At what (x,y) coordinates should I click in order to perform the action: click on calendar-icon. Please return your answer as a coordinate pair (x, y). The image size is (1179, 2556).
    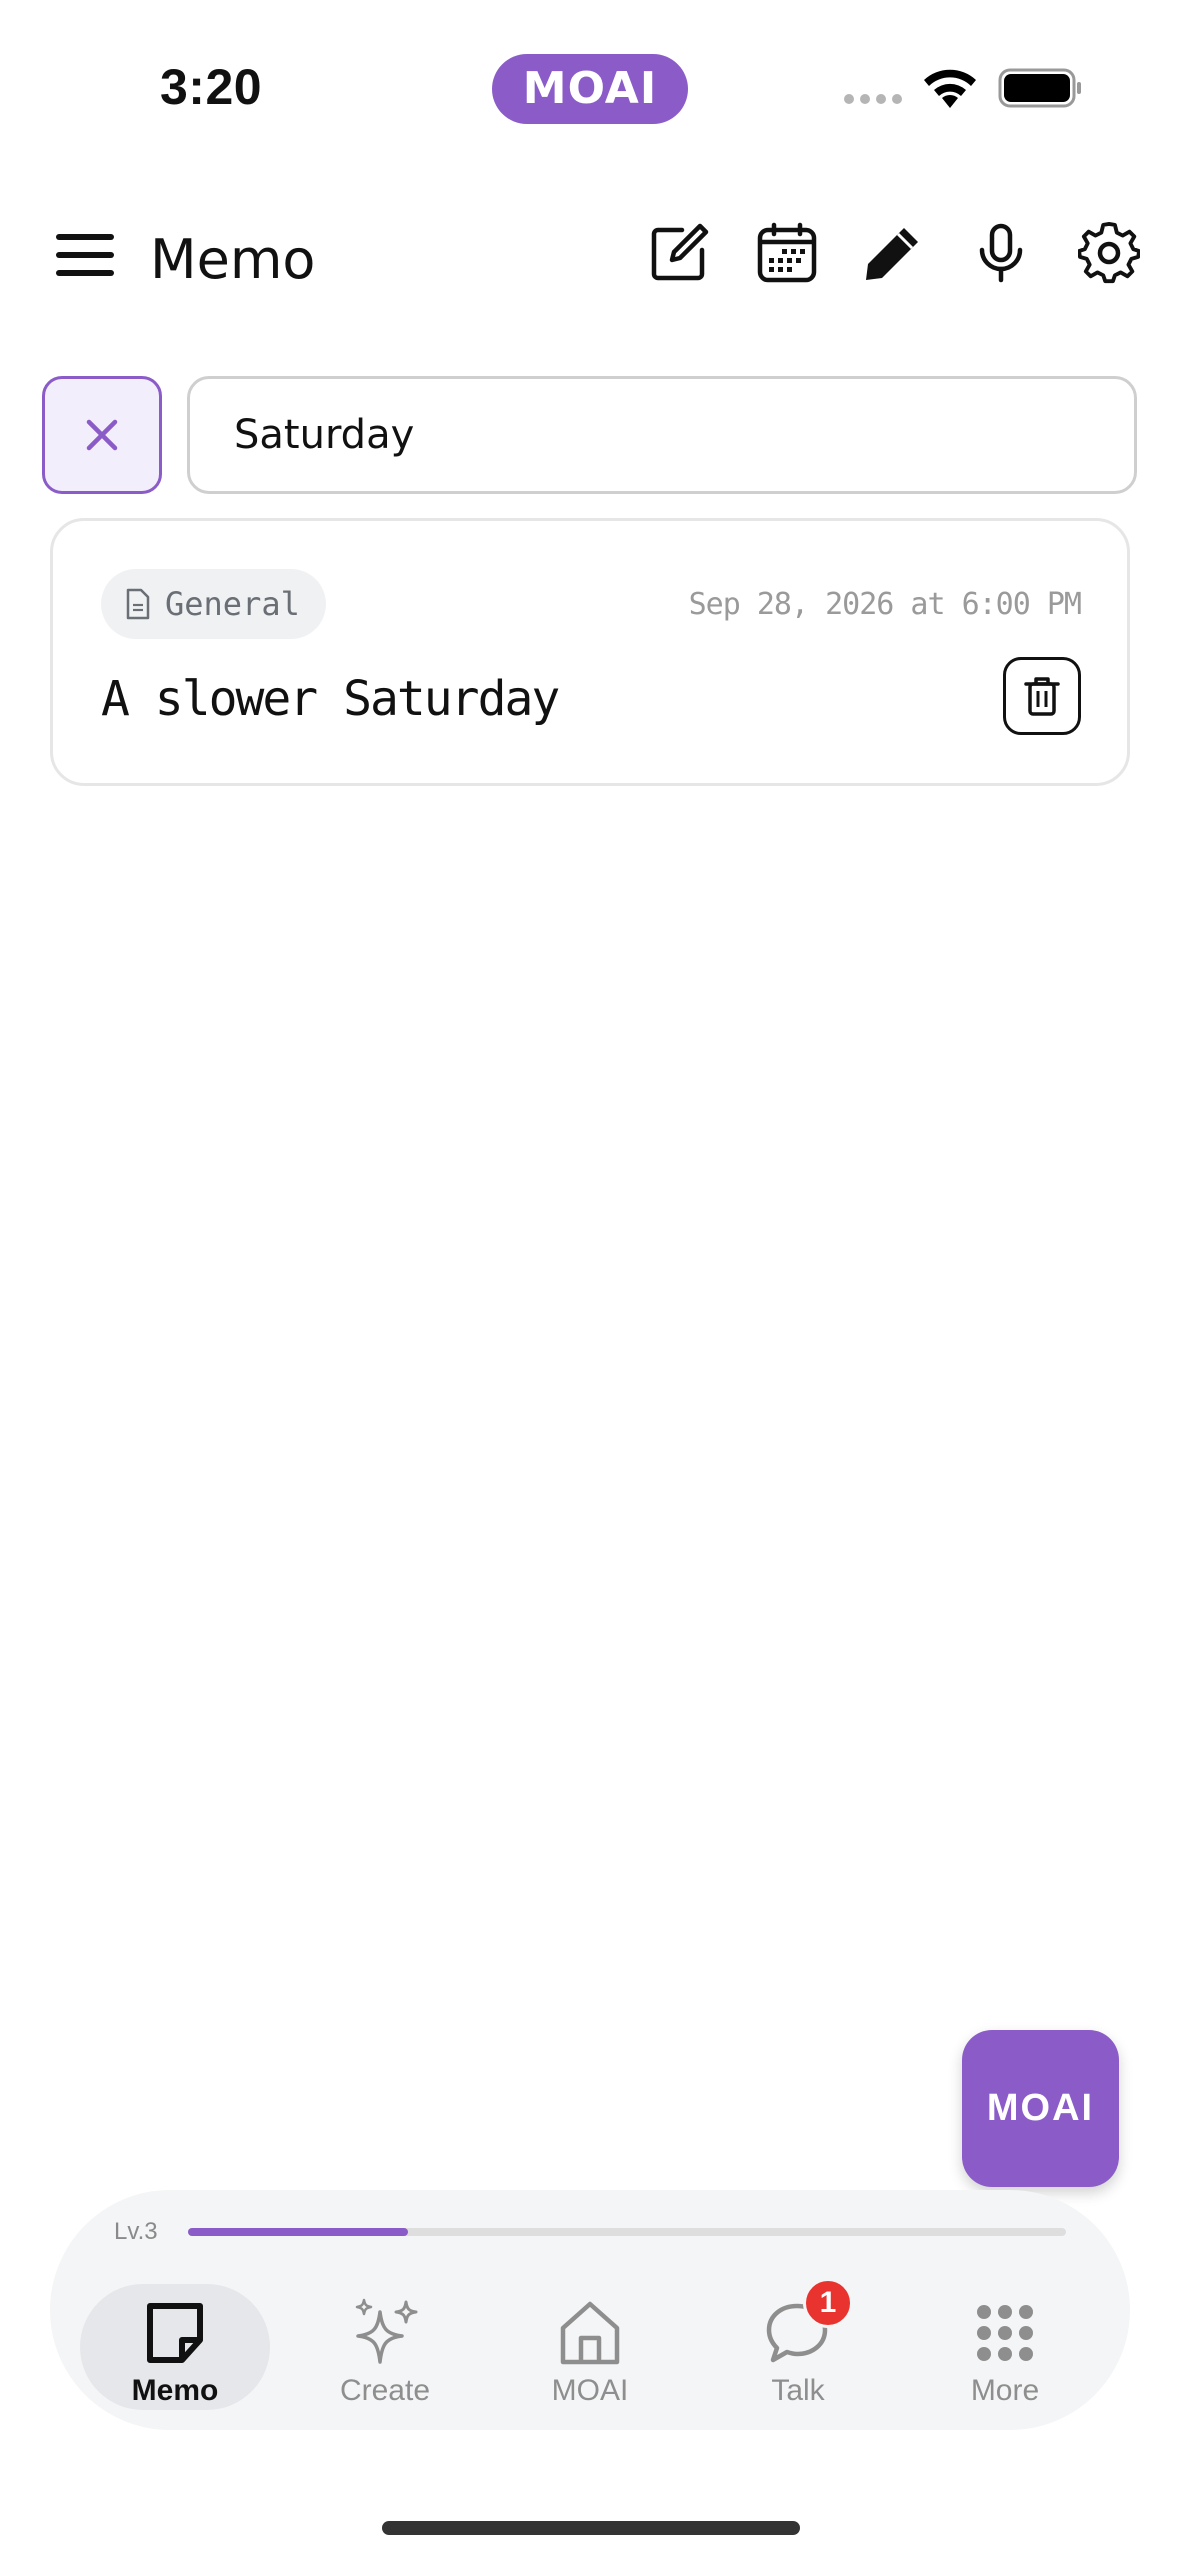
    Looking at the image, I should click on (787, 253).